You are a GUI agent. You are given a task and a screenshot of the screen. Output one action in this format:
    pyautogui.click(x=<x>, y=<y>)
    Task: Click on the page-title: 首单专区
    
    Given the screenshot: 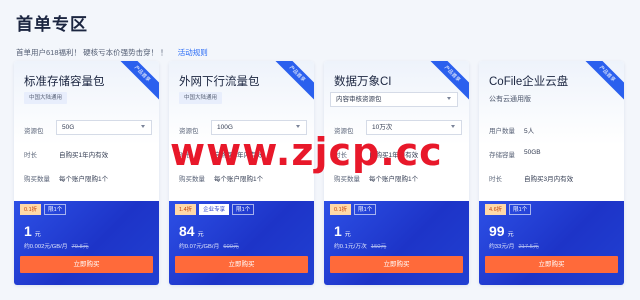 What is the action you would take?
    pyautogui.click(x=52, y=24)
    